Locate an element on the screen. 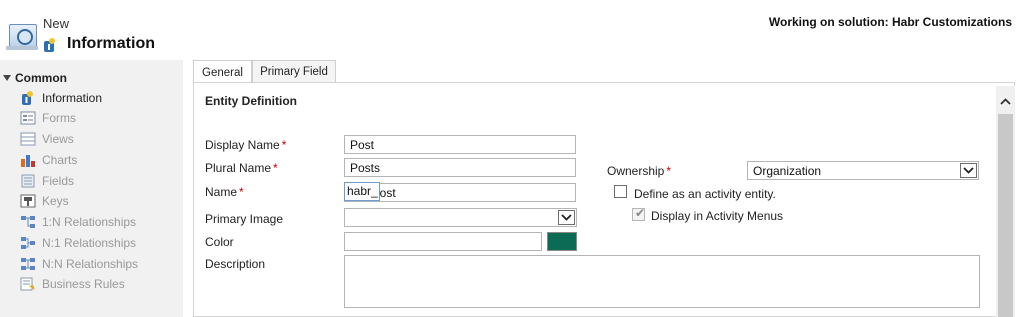 The width and height of the screenshot is (1019, 317). sidebar-item-forms: Forms is located at coordinates (48, 118).